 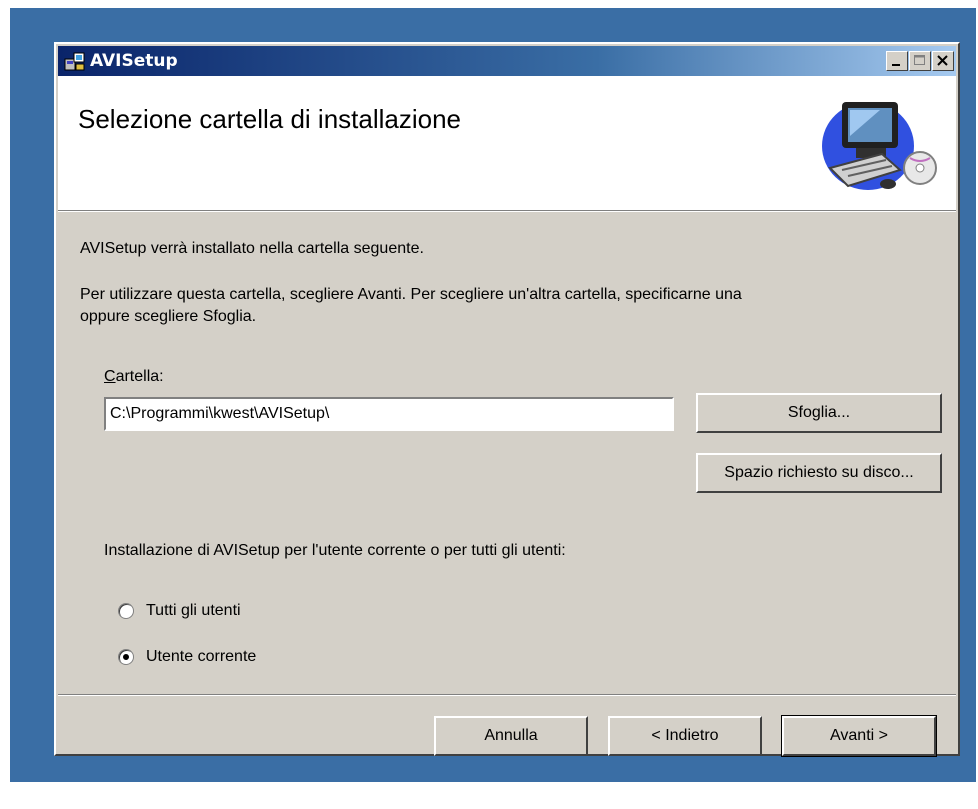 What do you see at coordinates (859, 736) in the screenshot?
I see `next-button: Avanti >` at bounding box center [859, 736].